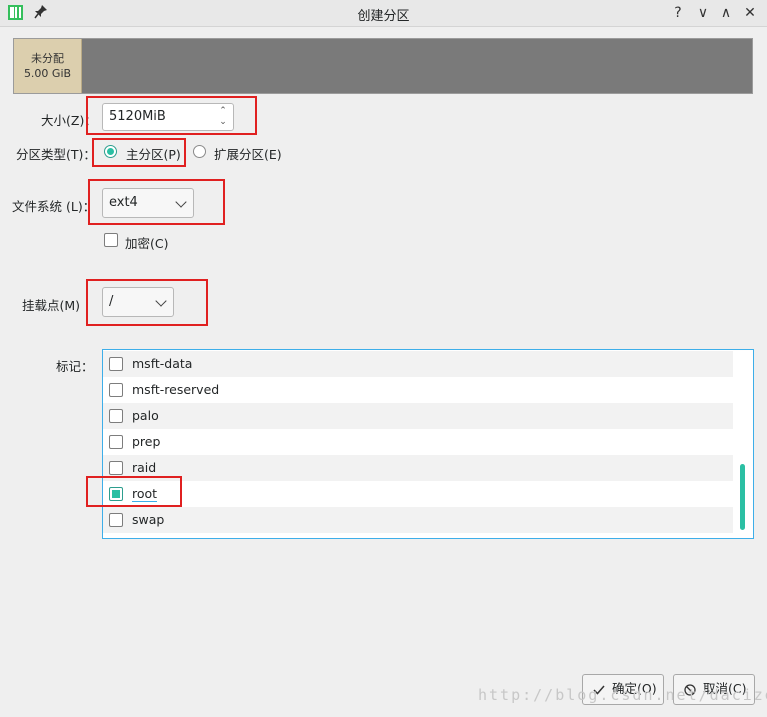  Describe the element at coordinates (51, 305) in the screenshot. I see `mountpoint-label: 挂载点(M)` at that location.